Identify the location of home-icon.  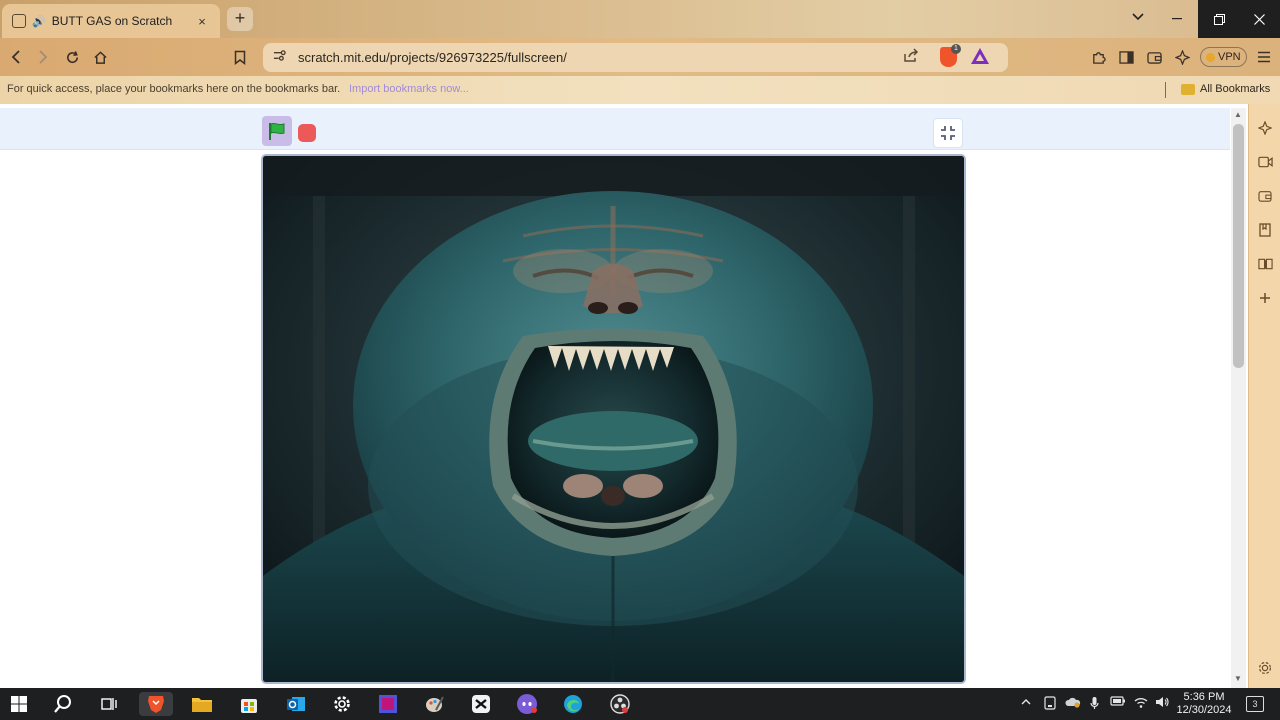
(100, 57).